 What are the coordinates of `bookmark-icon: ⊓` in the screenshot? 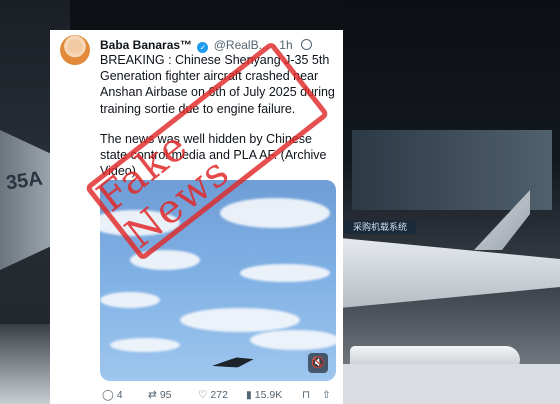 It's located at (306, 395).